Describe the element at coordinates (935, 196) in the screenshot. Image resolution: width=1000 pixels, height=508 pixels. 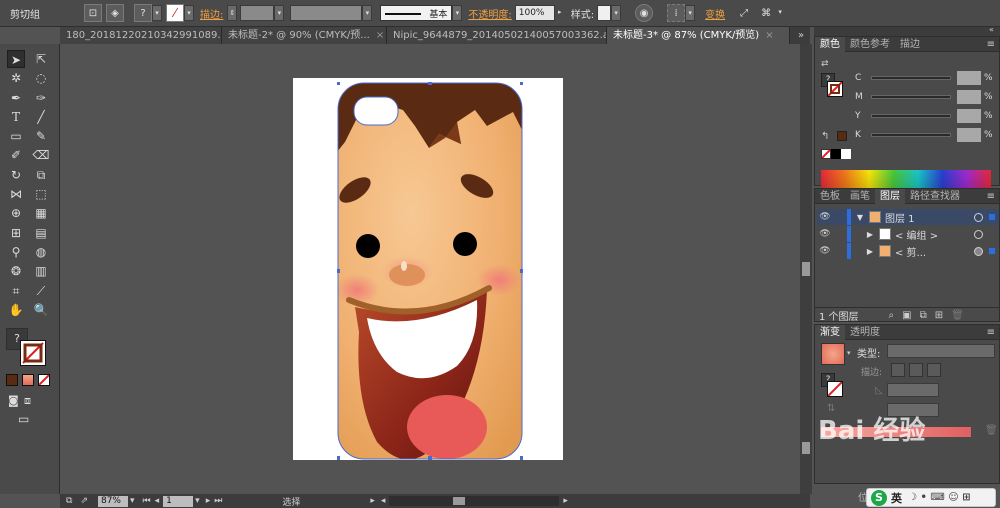
I see `tab-pathfinder: 路径查找器` at that location.